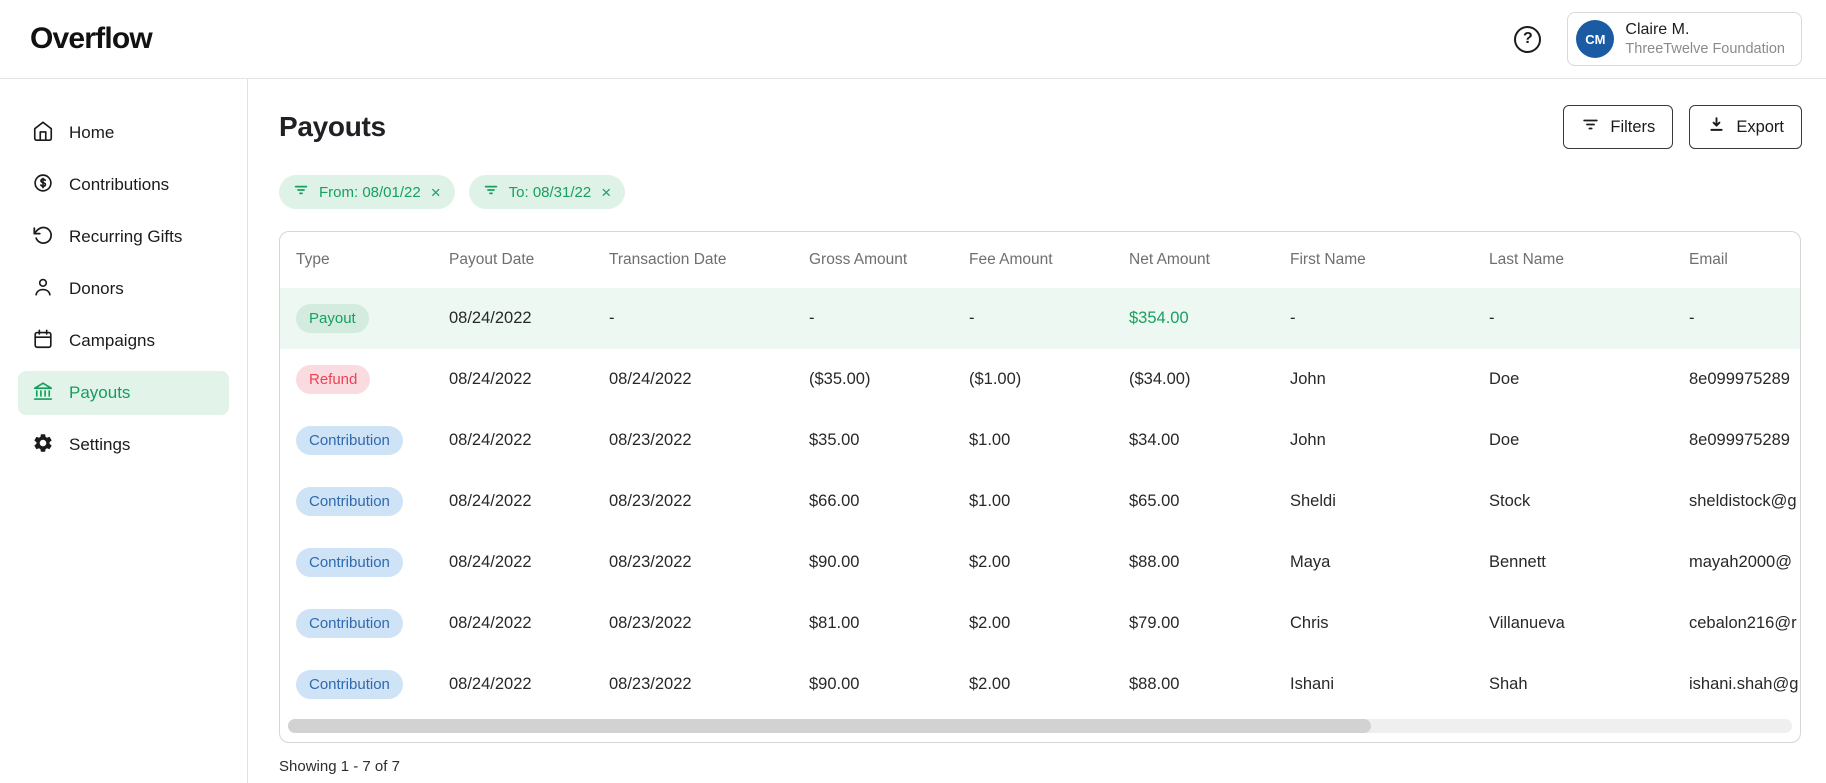 The height and width of the screenshot is (783, 1826). Describe the element at coordinates (123, 133) in the screenshot. I see `sidebar-item-home: Home` at that location.